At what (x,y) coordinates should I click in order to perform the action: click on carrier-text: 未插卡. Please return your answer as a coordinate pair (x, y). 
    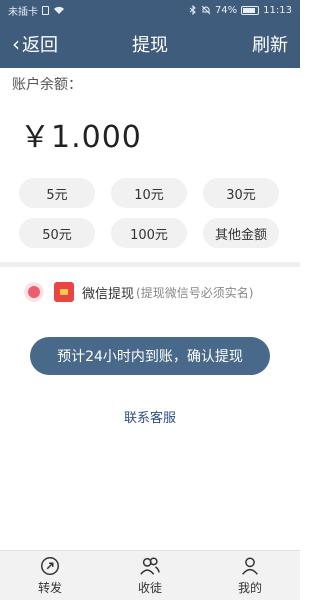
    Looking at the image, I should click on (23, 12).